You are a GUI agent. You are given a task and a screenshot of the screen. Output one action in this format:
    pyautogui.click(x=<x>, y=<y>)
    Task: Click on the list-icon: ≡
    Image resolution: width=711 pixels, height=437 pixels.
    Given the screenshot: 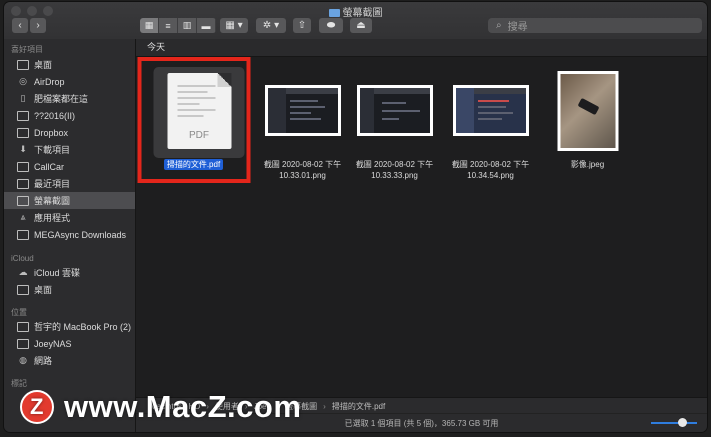 What is the action you would take?
    pyautogui.click(x=168, y=25)
    